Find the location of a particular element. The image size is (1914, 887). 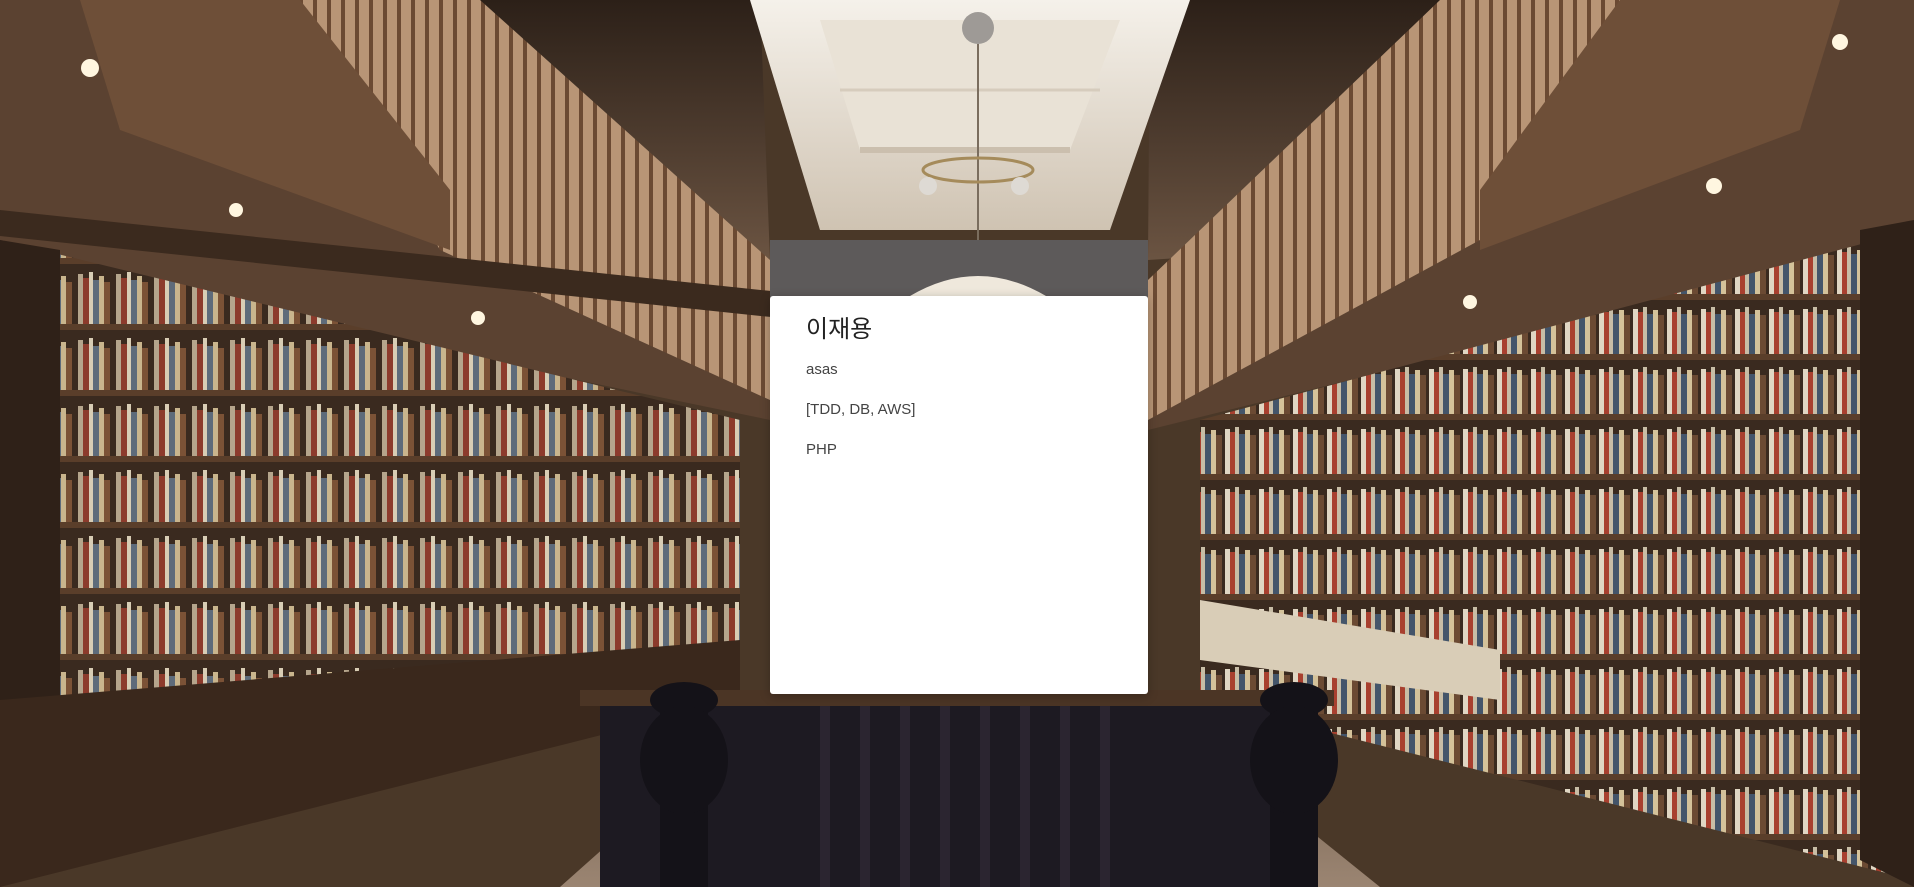

profile-skills: [TDD, DB, AWS] is located at coordinates (861, 409).